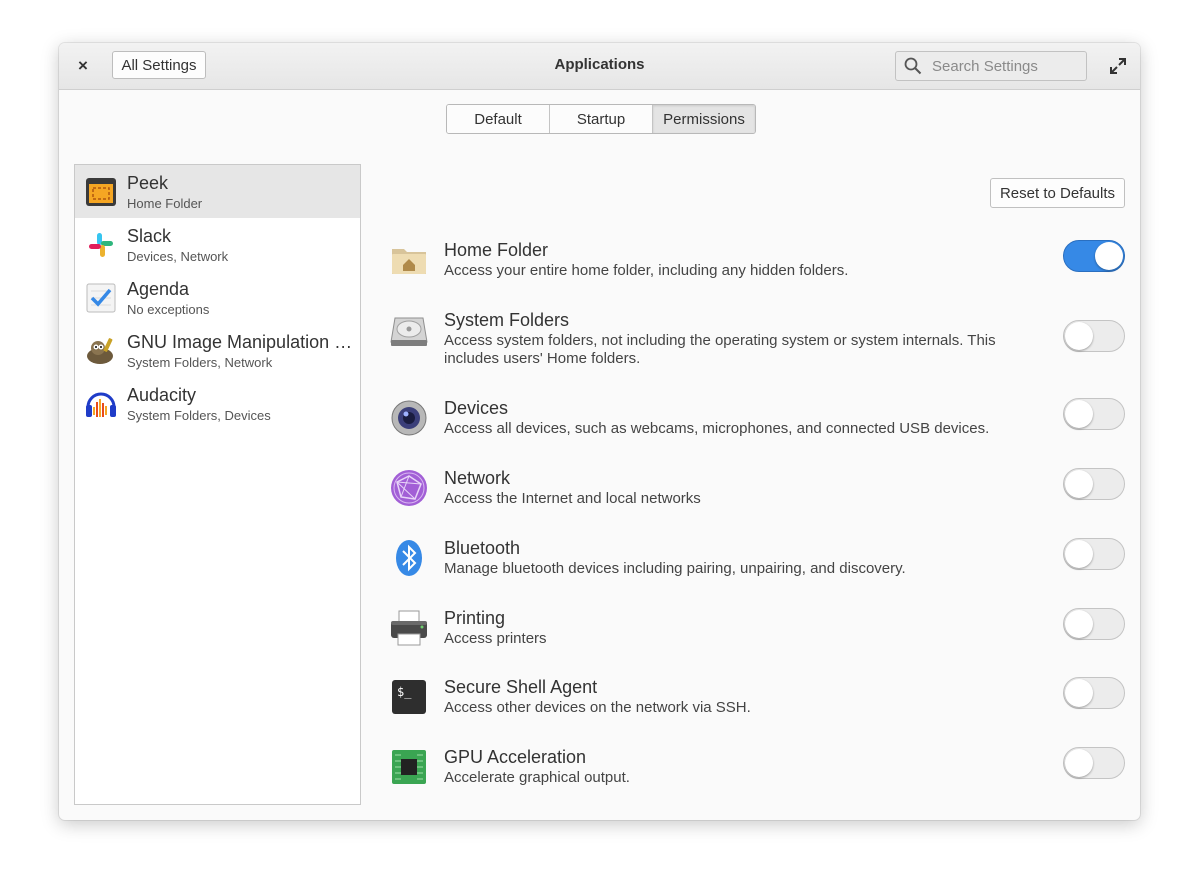 The height and width of the screenshot is (895, 1199). I want to click on app-permissions-summary: System Folders, Devices, so click(199, 415).